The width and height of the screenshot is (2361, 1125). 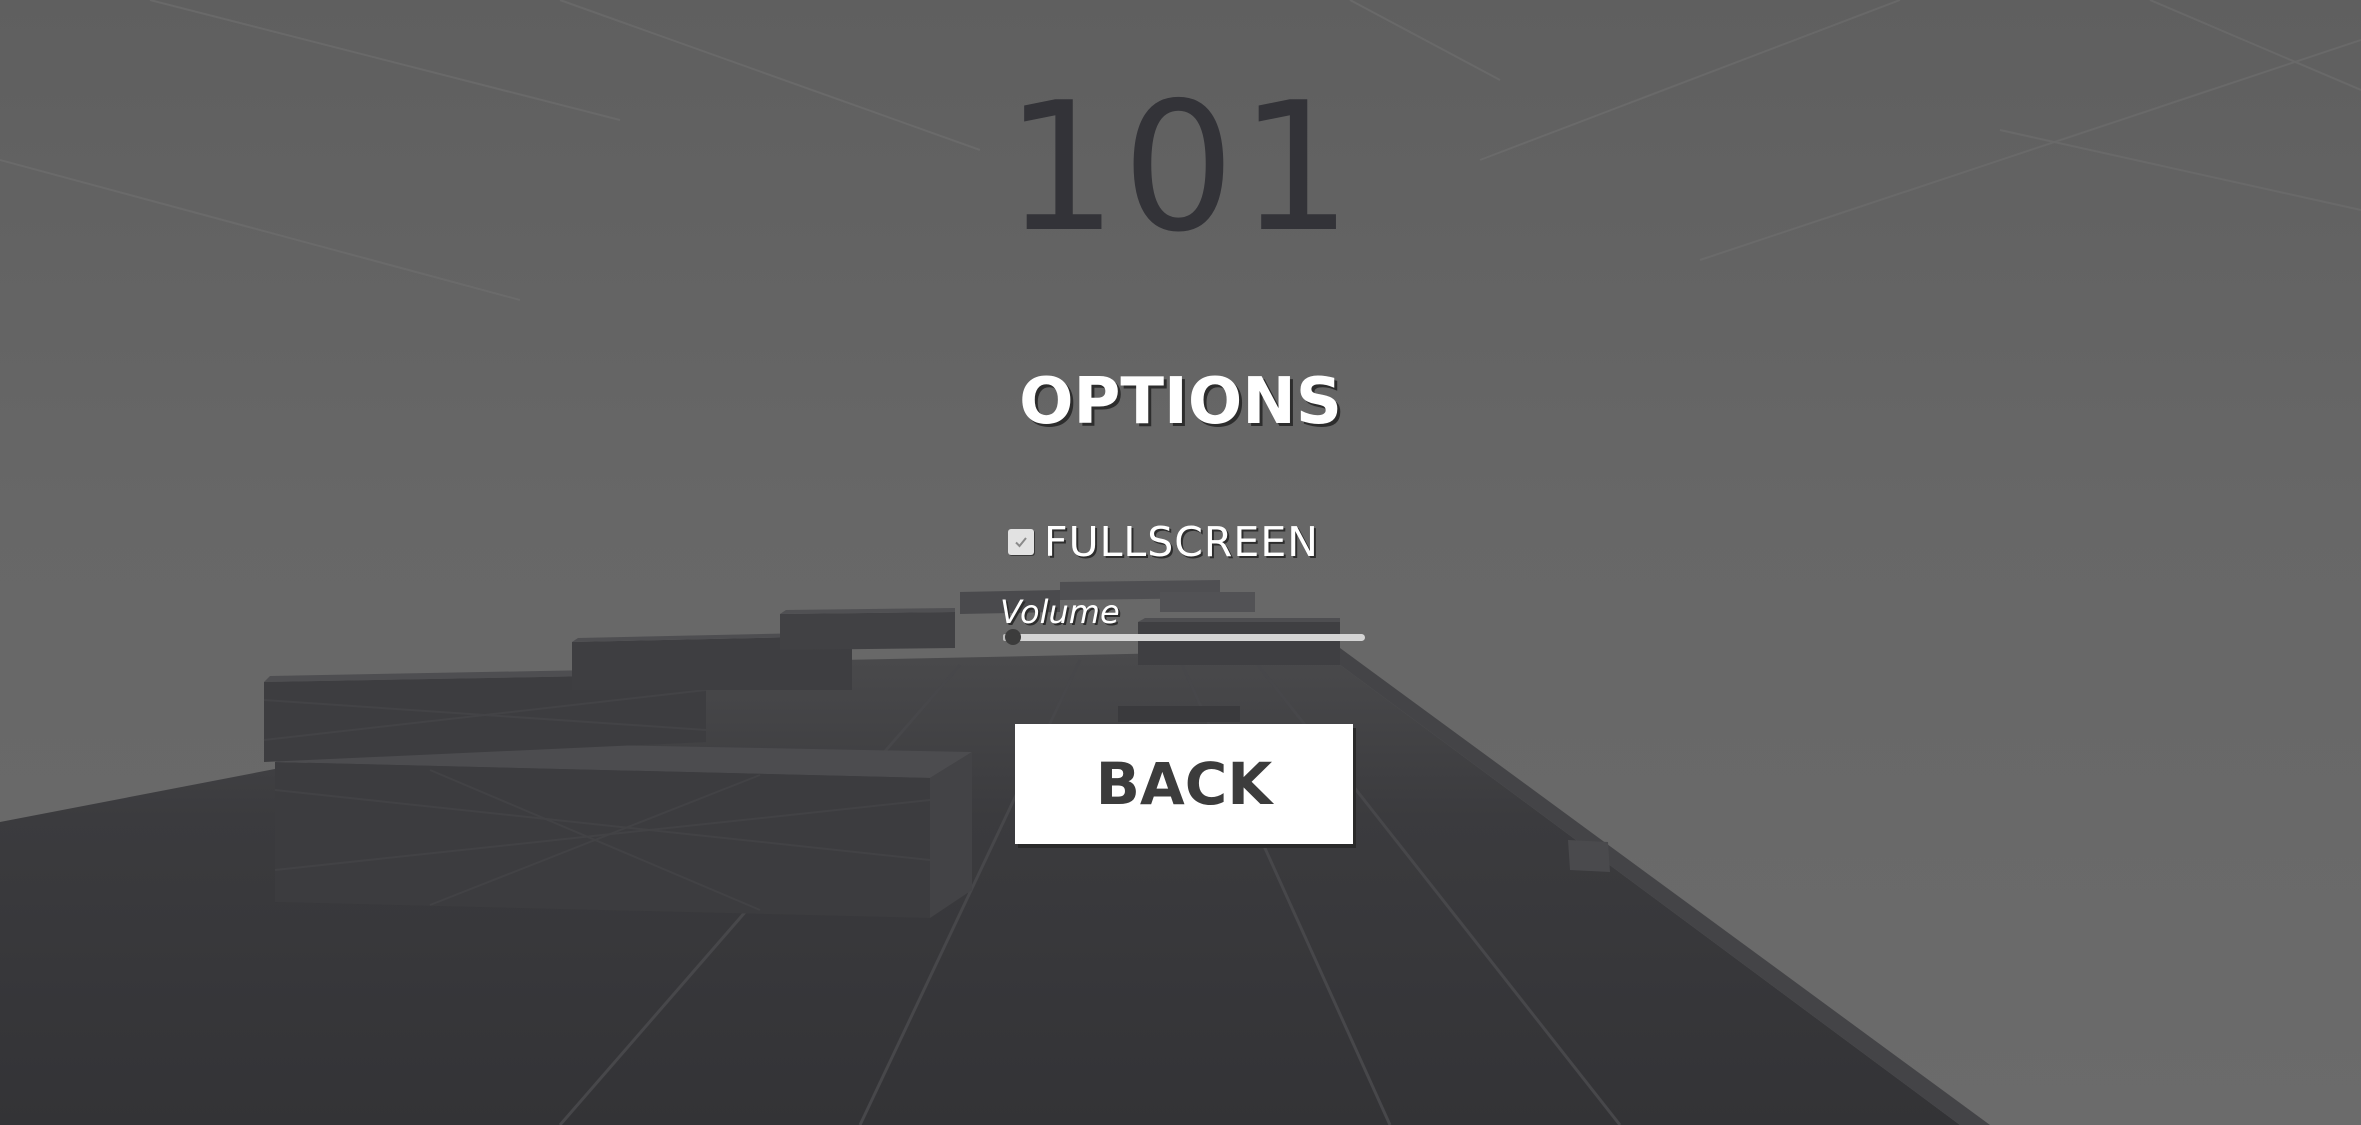 What do you see at coordinates (951, 835) in the screenshot?
I see `block-large-side` at bounding box center [951, 835].